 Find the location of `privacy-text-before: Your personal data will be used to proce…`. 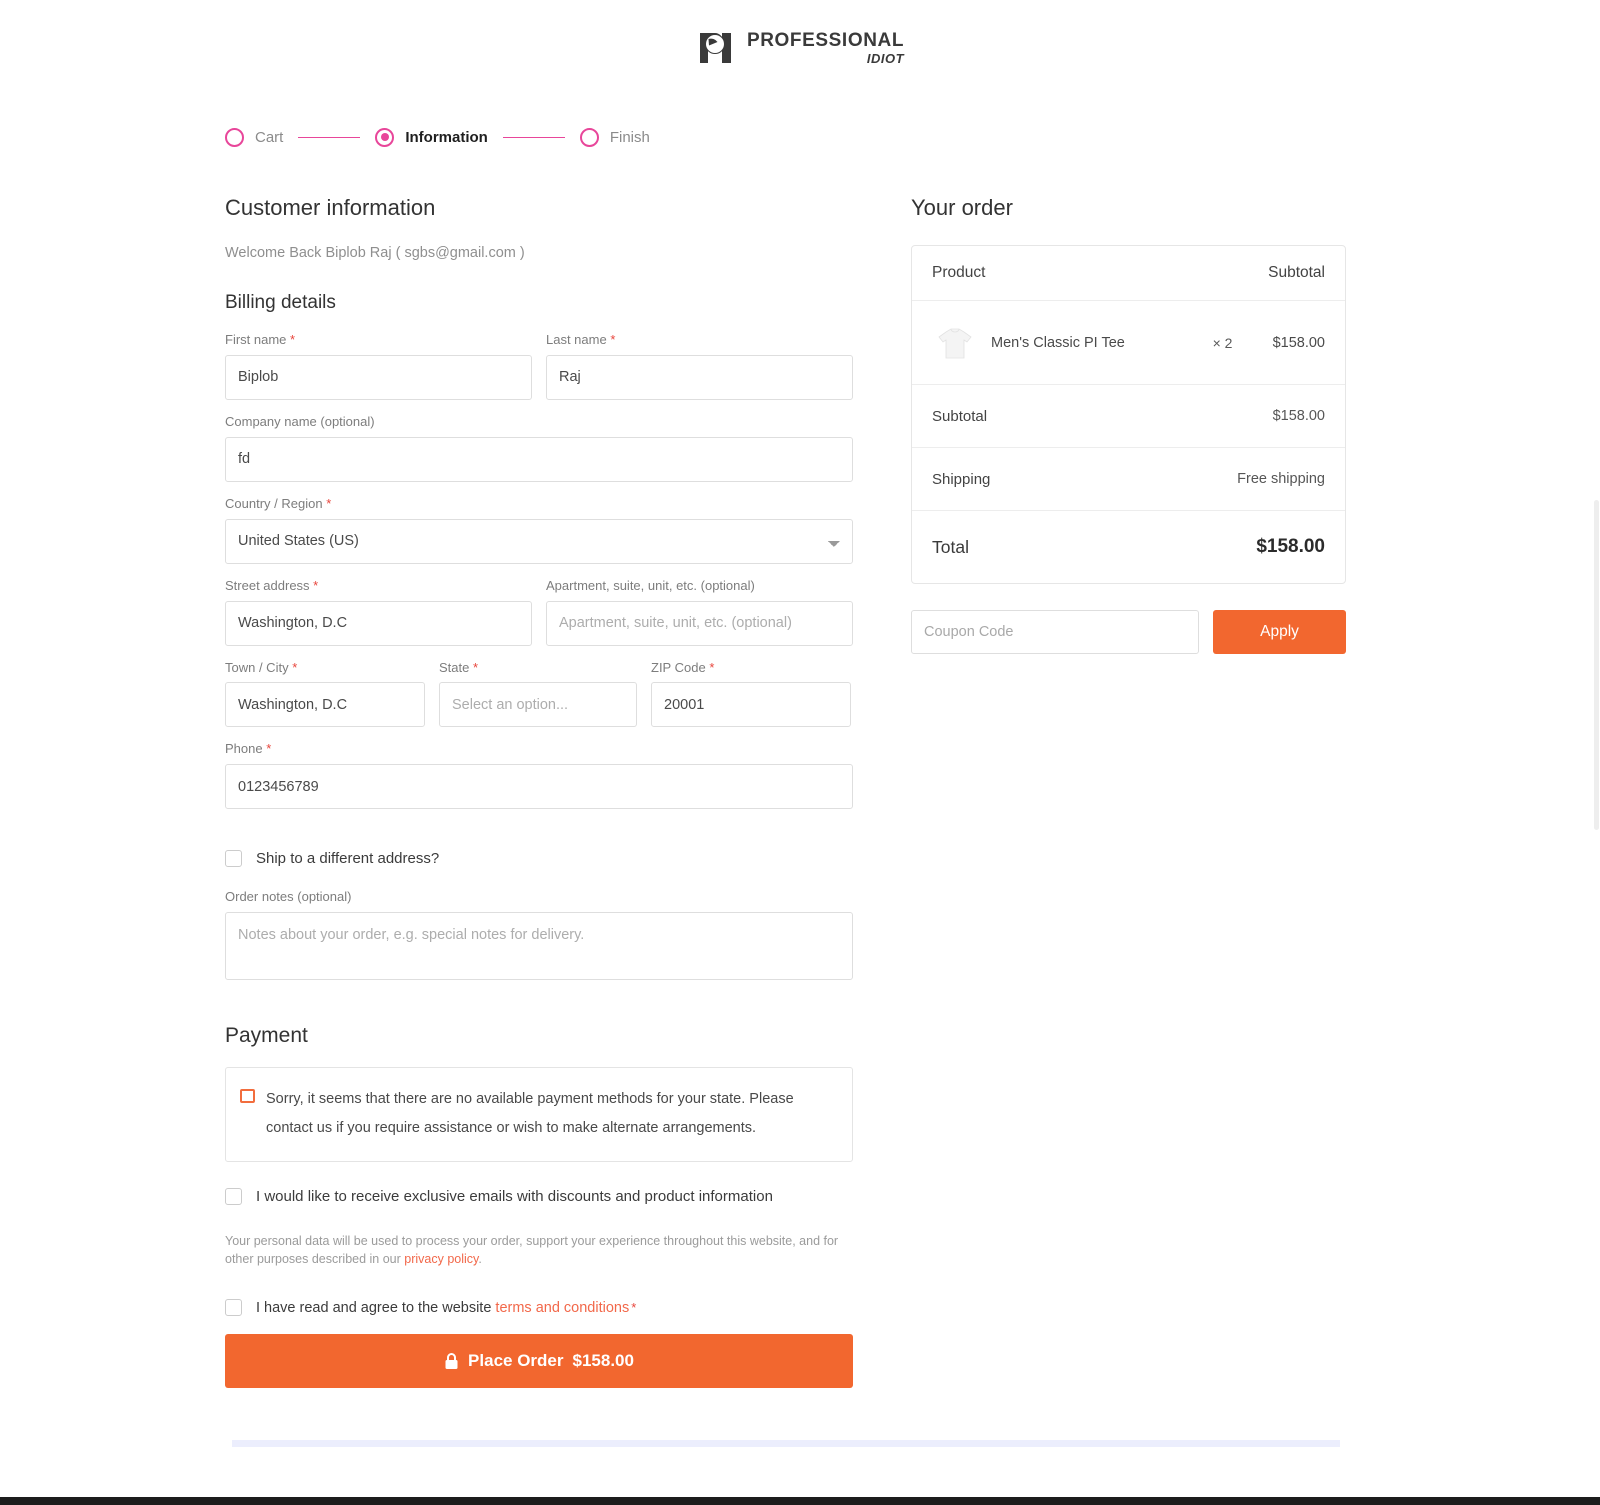

privacy-text-before: Your personal data will be used to proce… is located at coordinates (532, 1249).